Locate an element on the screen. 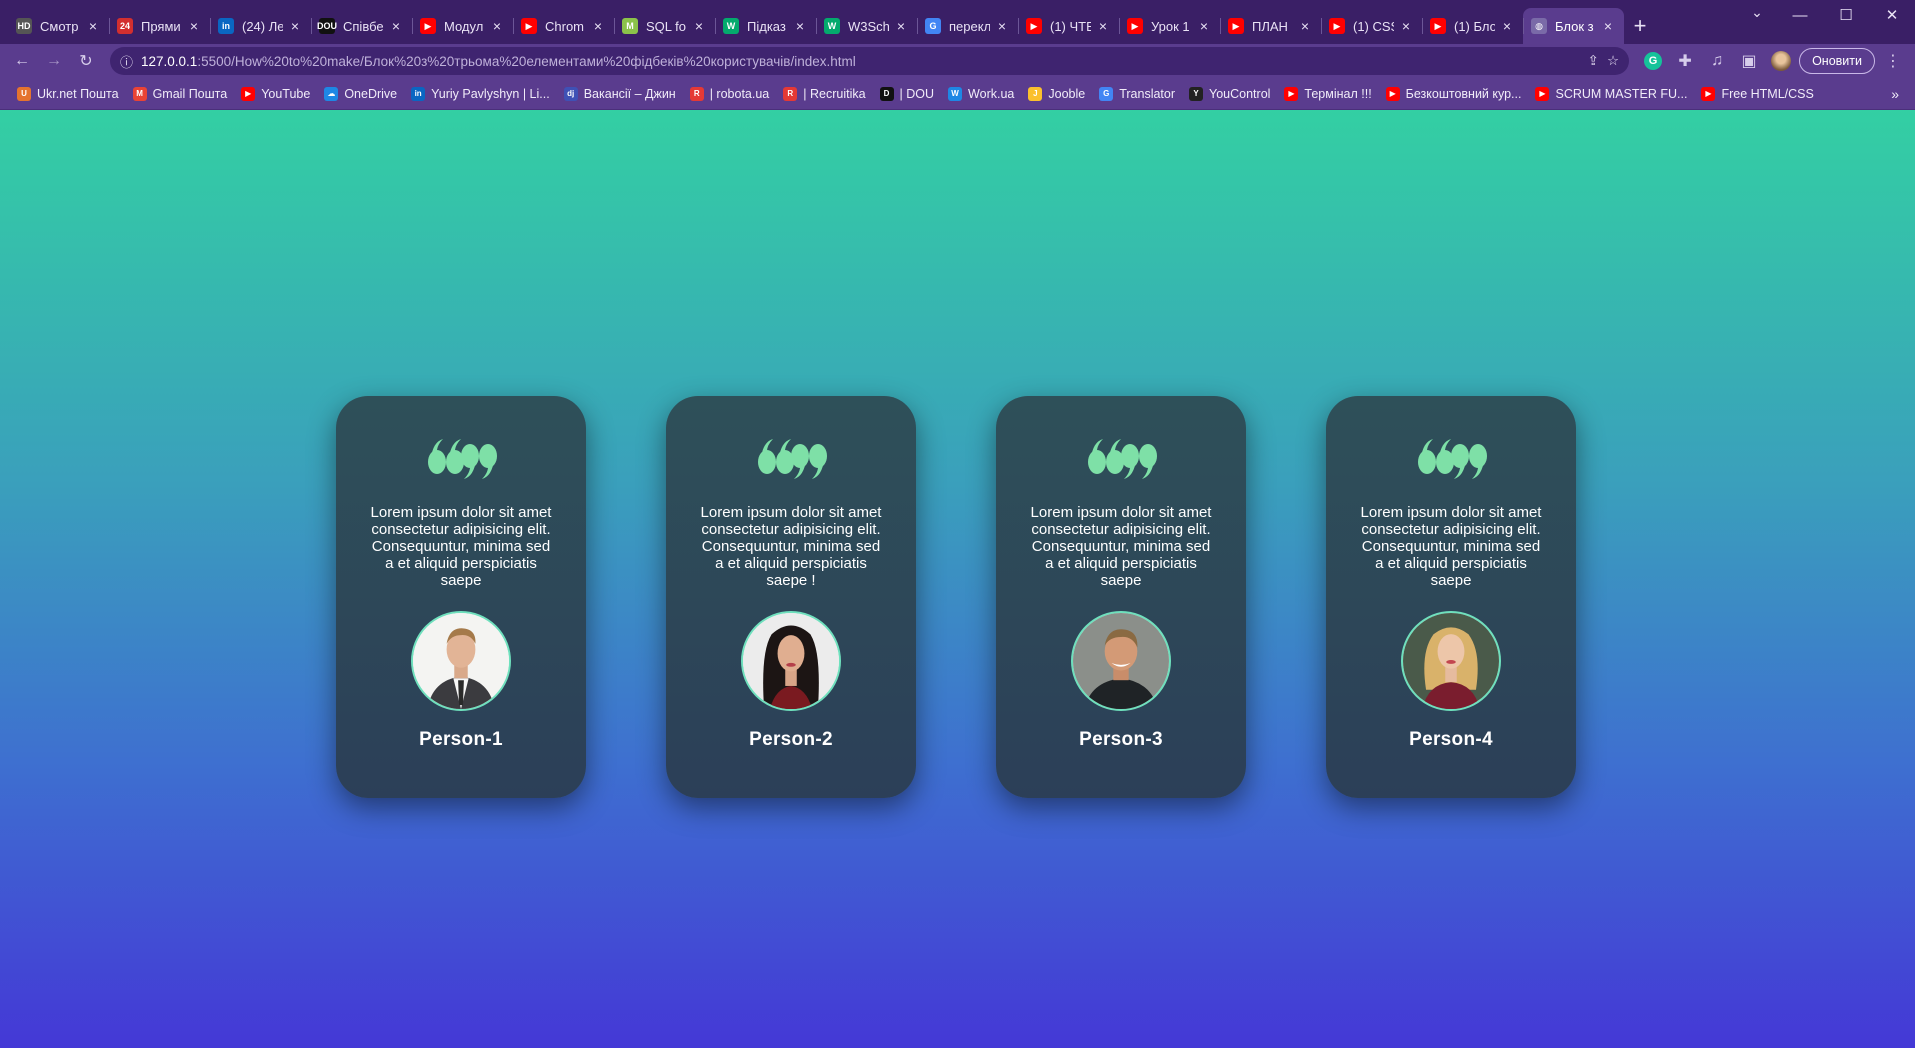 The height and width of the screenshot is (1048, 1915). bookmark-item: Y YouControl is located at coordinates (1229, 94).